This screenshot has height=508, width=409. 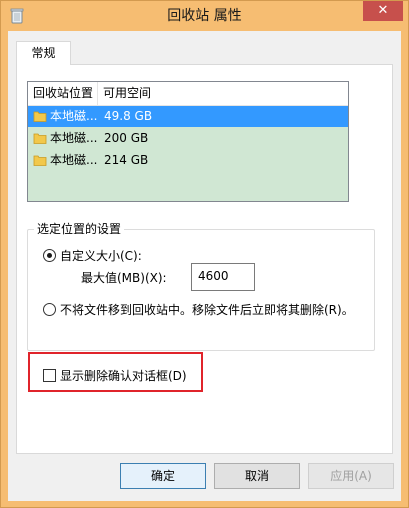 I want to click on title-bar: 回收站 属性 ✕, so click(x=204, y=16).